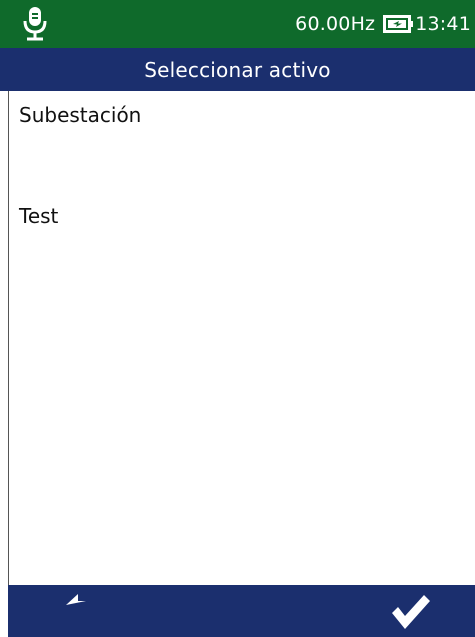 This screenshot has height=637, width=475. What do you see at coordinates (241, 611) in the screenshot?
I see `bottom-action-bar` at bounding box center [241, 611].